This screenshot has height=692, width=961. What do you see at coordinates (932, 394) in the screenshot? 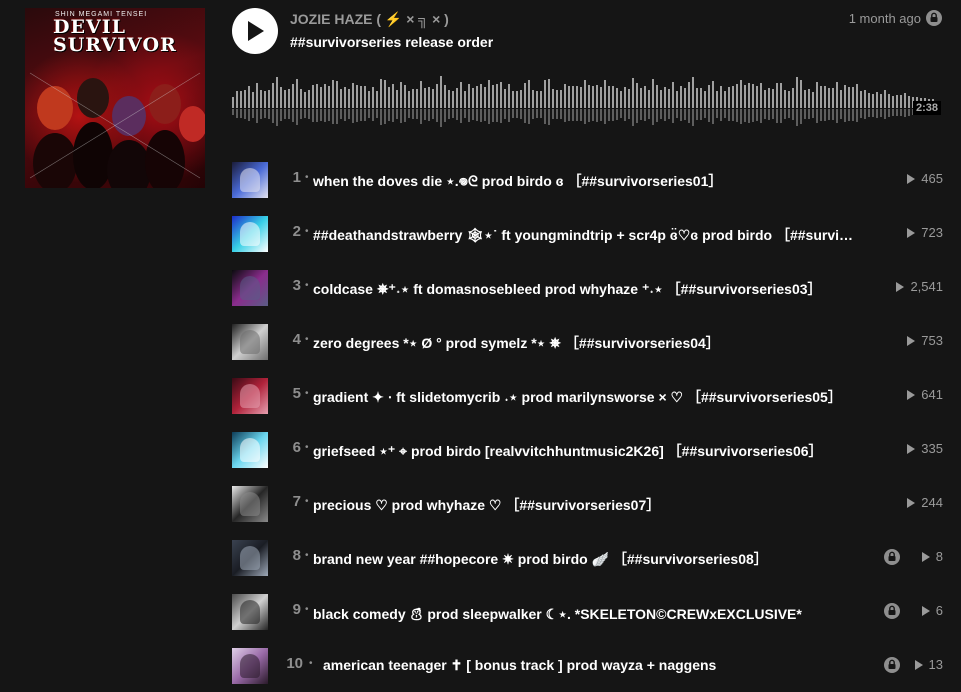
I see `play-count-value: 641` at bounding box center [932, 394].